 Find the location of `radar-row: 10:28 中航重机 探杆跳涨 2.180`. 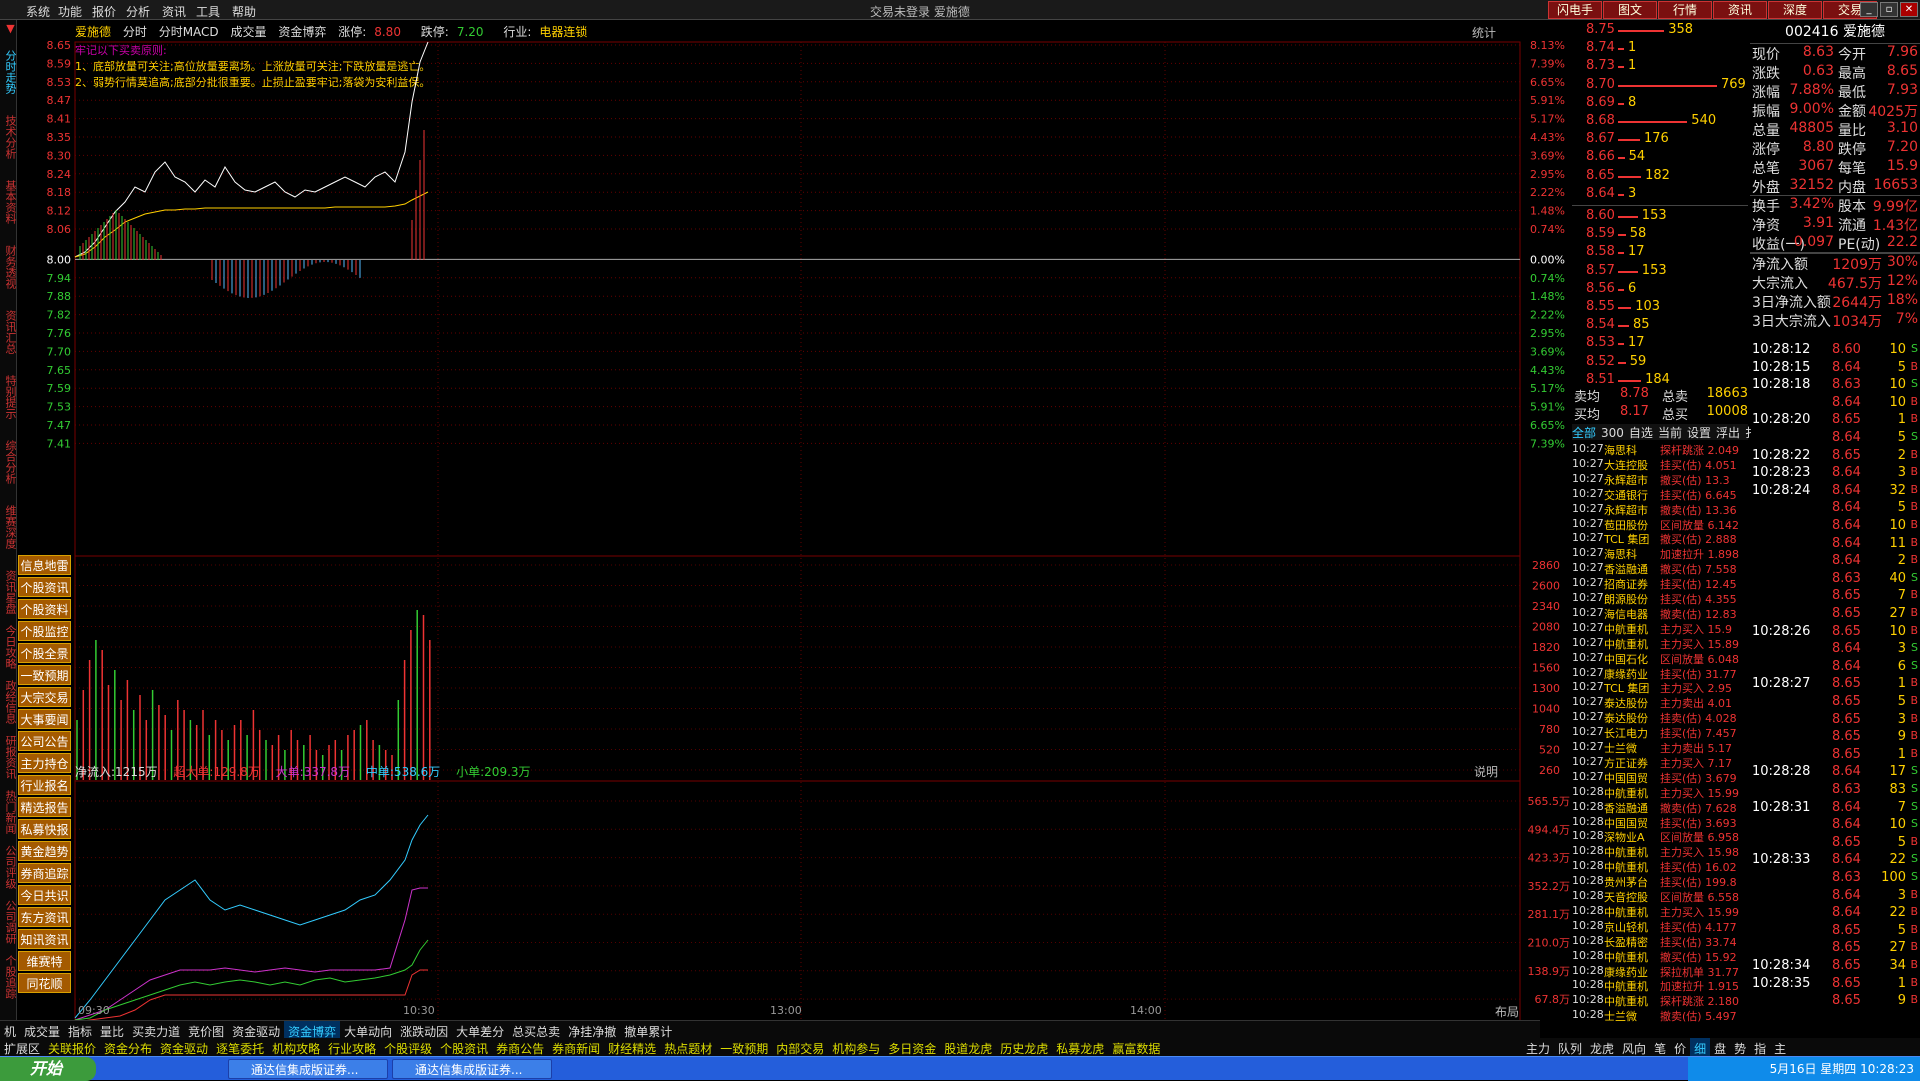

radar-row: 10:28 中航重机 探杆跳涨 2.180 is located at coordinates (1660, 1000).